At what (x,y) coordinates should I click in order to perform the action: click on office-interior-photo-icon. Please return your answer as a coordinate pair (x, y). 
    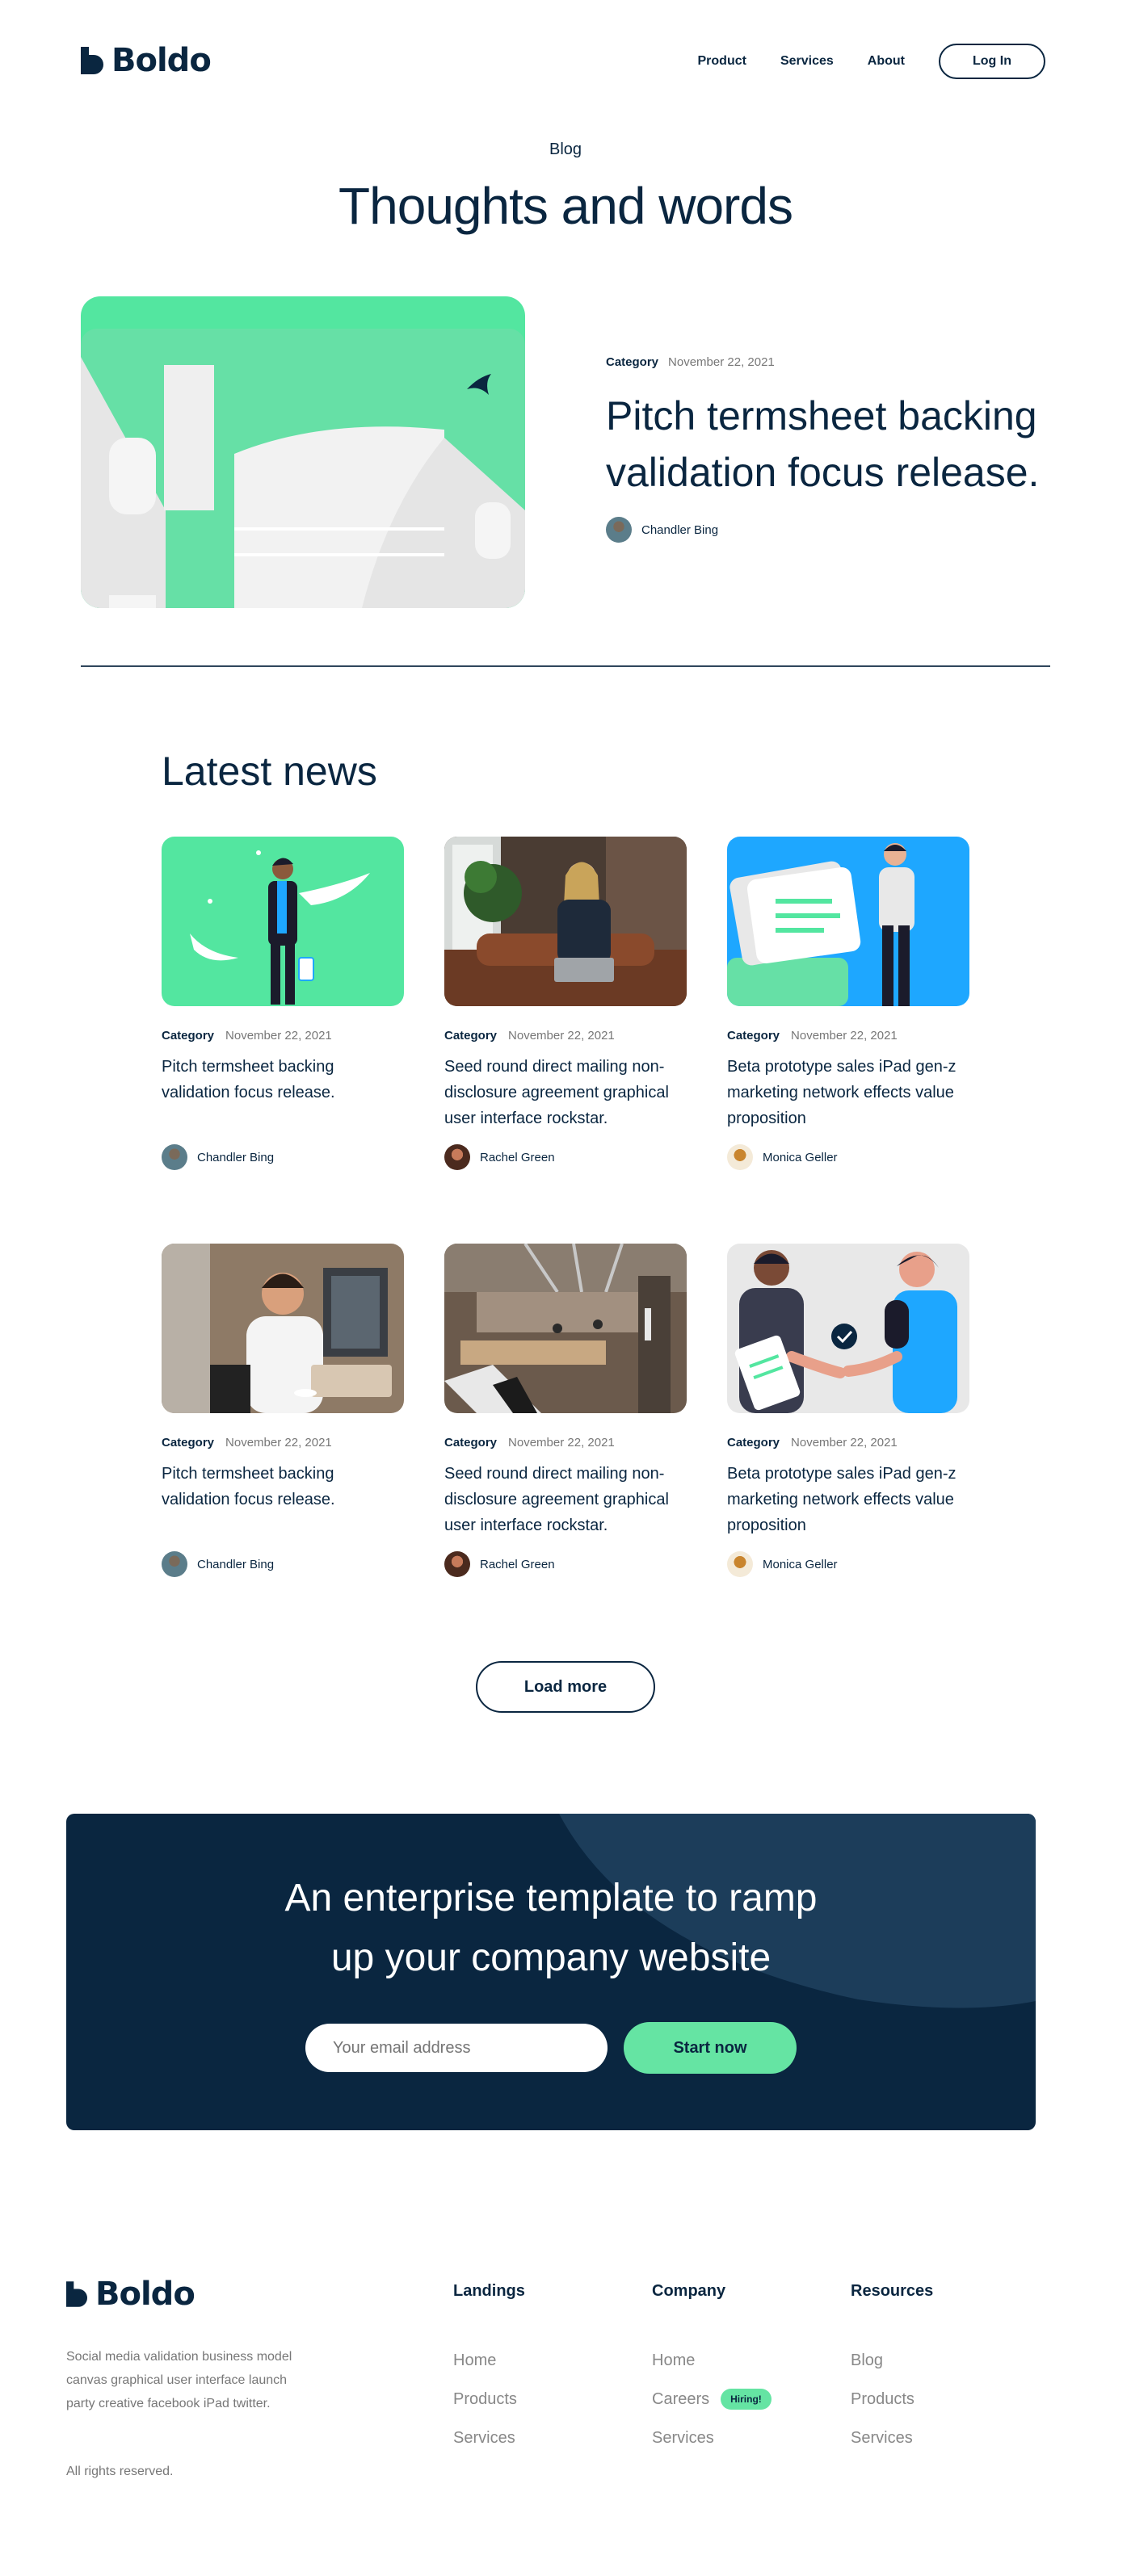
    Looking at the image, I should click on (565, 1328).